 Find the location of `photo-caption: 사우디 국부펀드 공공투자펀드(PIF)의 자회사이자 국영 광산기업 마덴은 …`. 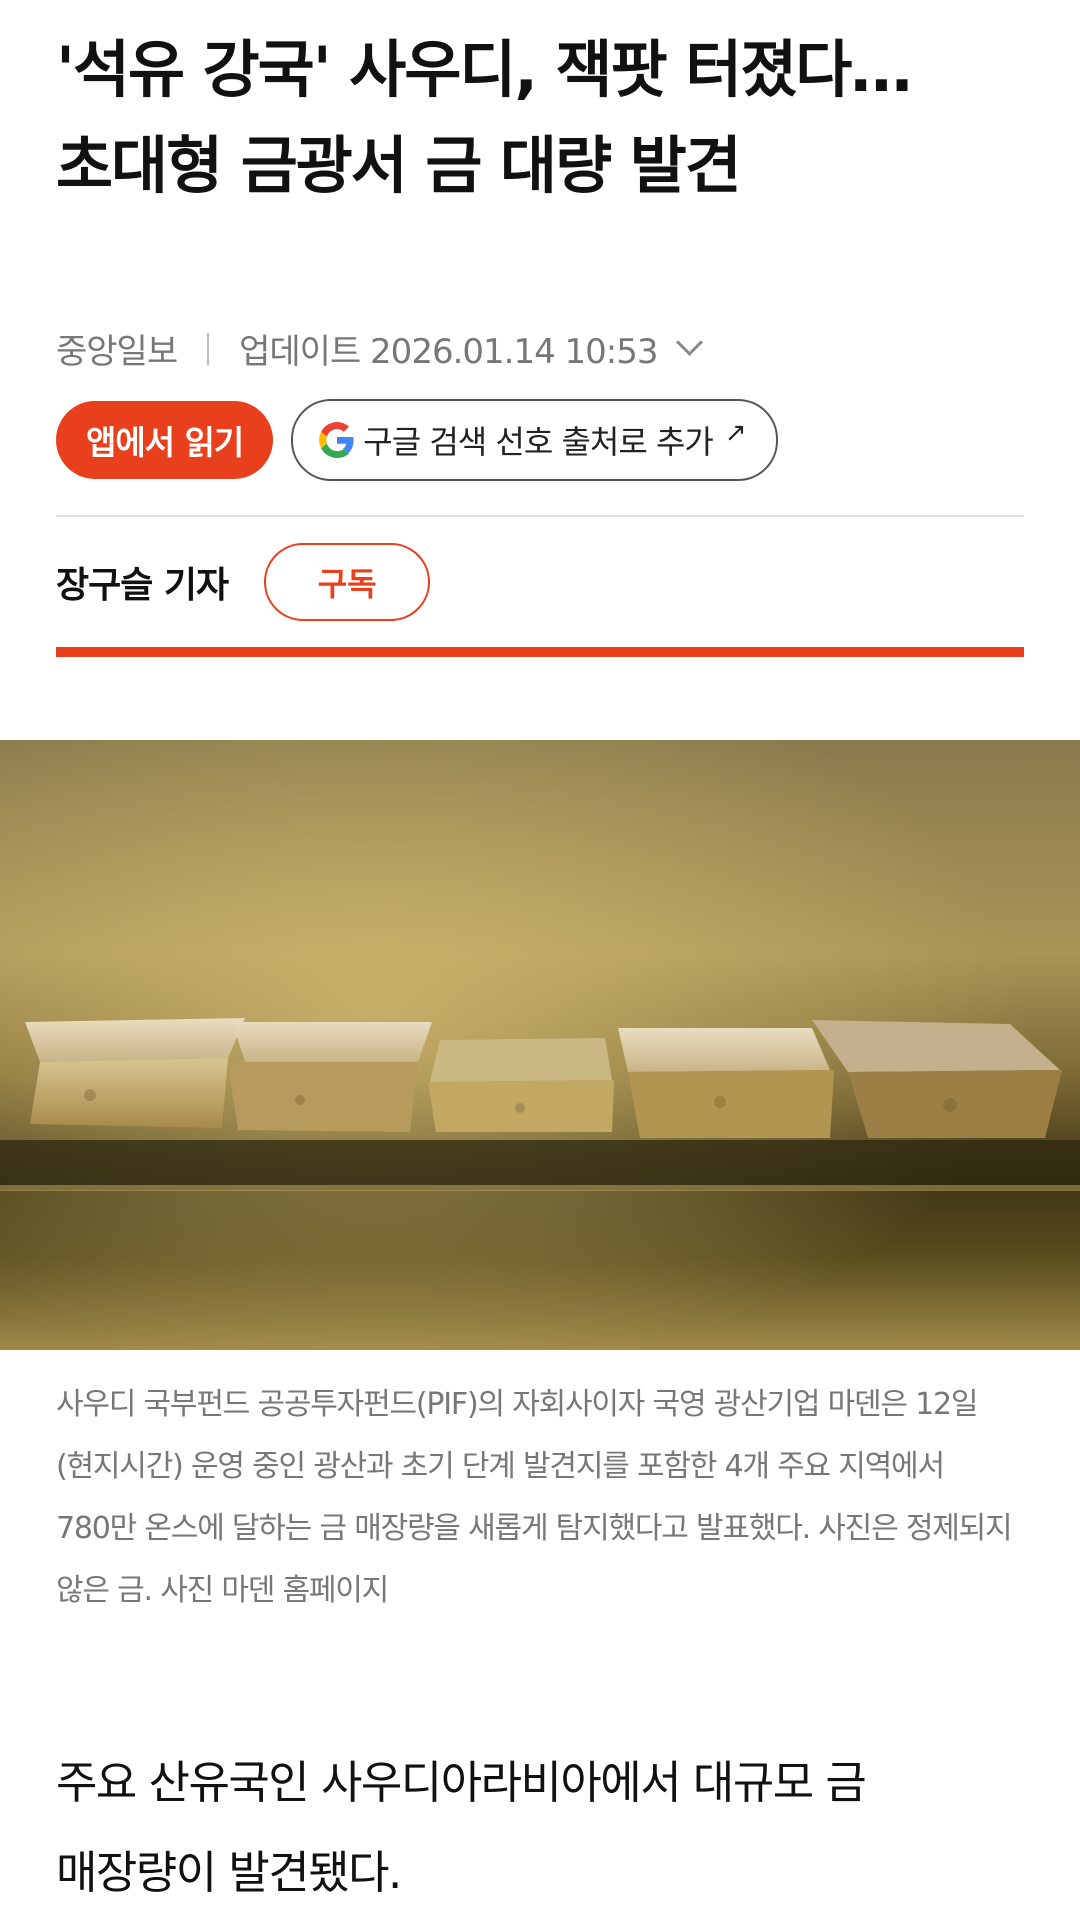

photo-caption: 사우디 국부펀드 공공투자펀드(PIF)의 자회사이자 국영 광산기업 마덴은 … is located at coordinates (534, 1497).